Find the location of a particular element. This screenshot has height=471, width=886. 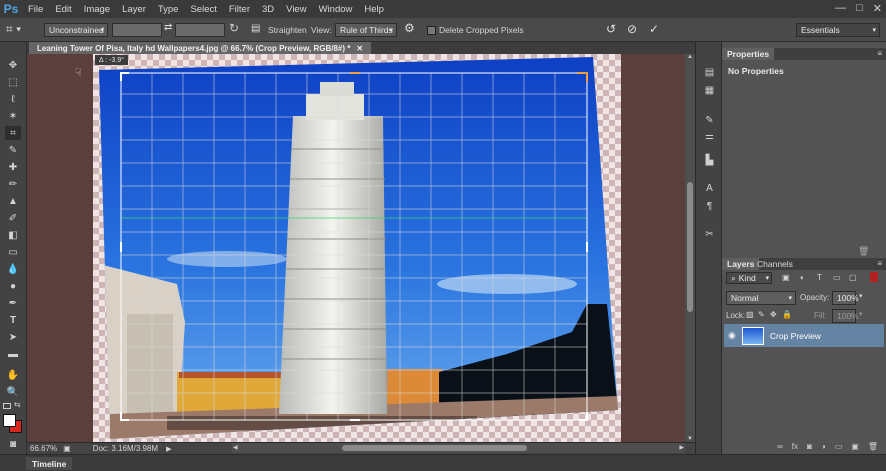

adjustment-layer-icon: ◑ is located at coordinates (823, 448).